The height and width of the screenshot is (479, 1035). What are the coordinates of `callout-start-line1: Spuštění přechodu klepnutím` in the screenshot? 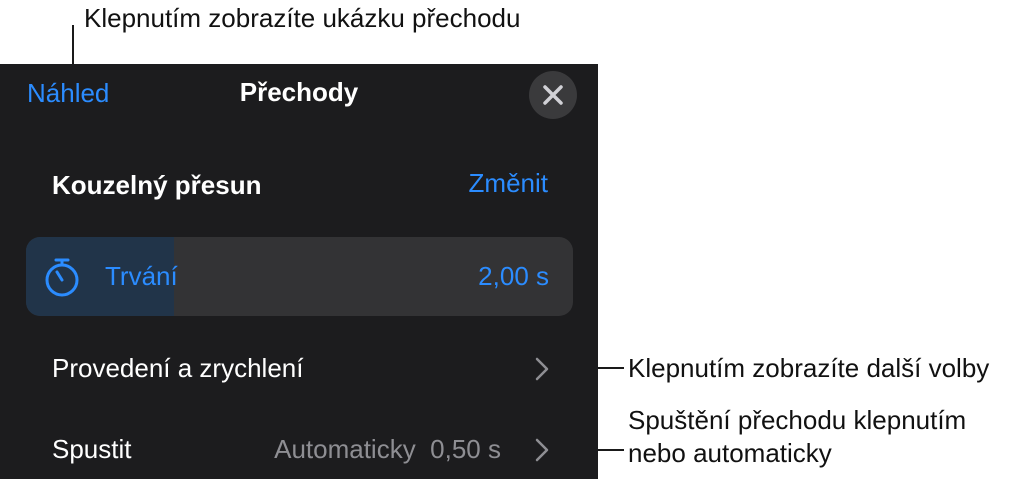 It's located at (797, 420).